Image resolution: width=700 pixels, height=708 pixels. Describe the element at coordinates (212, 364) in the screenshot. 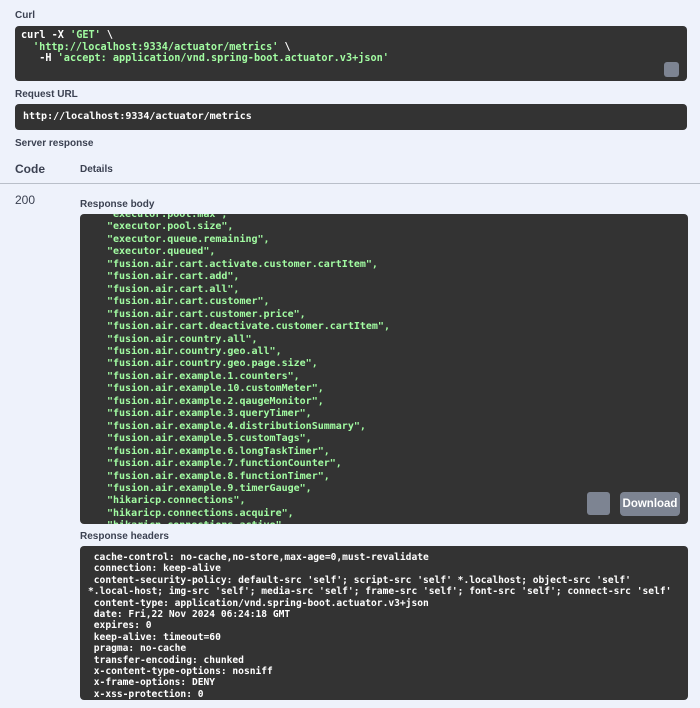

I see `response-body-line: "fusion.air.country.geo.page.size",` at that location.